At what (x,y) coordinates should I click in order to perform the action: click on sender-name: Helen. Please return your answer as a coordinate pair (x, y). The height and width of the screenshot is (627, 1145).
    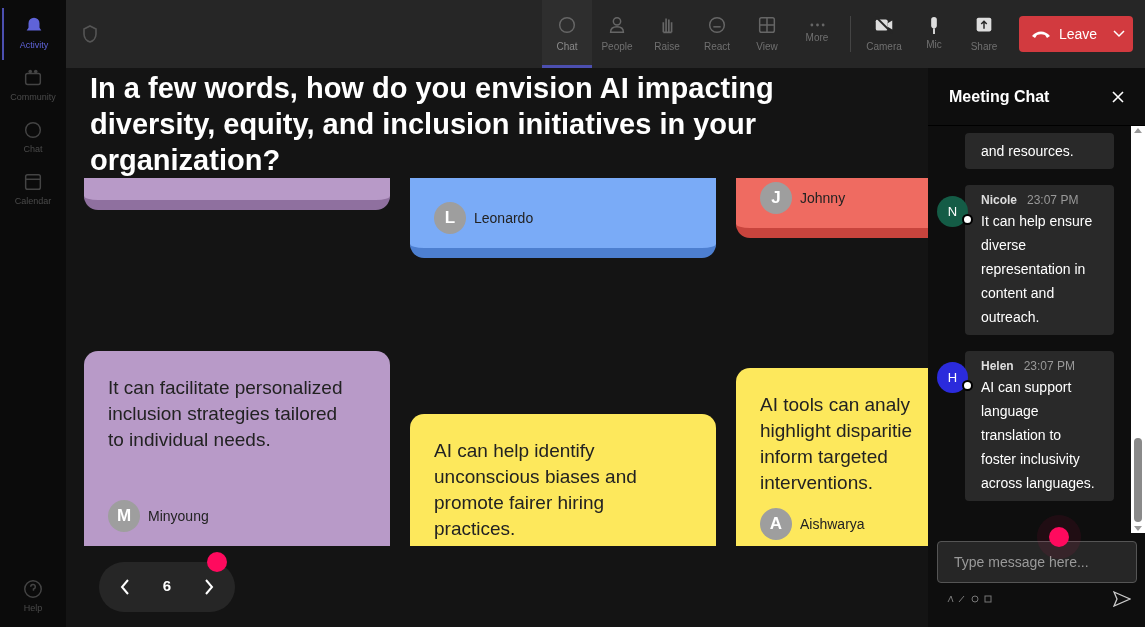
    Looking at the image, I should click on (997, 366).